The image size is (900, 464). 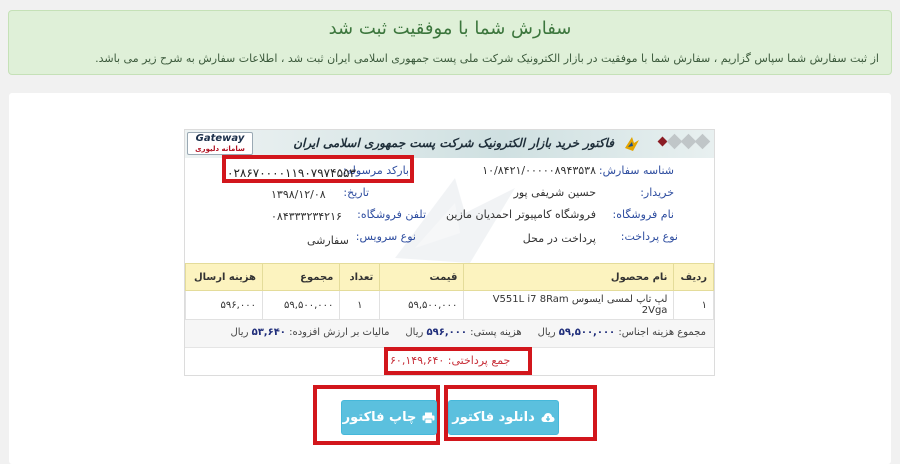 What do you see at coordinates (339, 332) in the screenshot?
I see `vat-label: مالیات بر ارزش افزوده:` at bounding box center [339, 332].